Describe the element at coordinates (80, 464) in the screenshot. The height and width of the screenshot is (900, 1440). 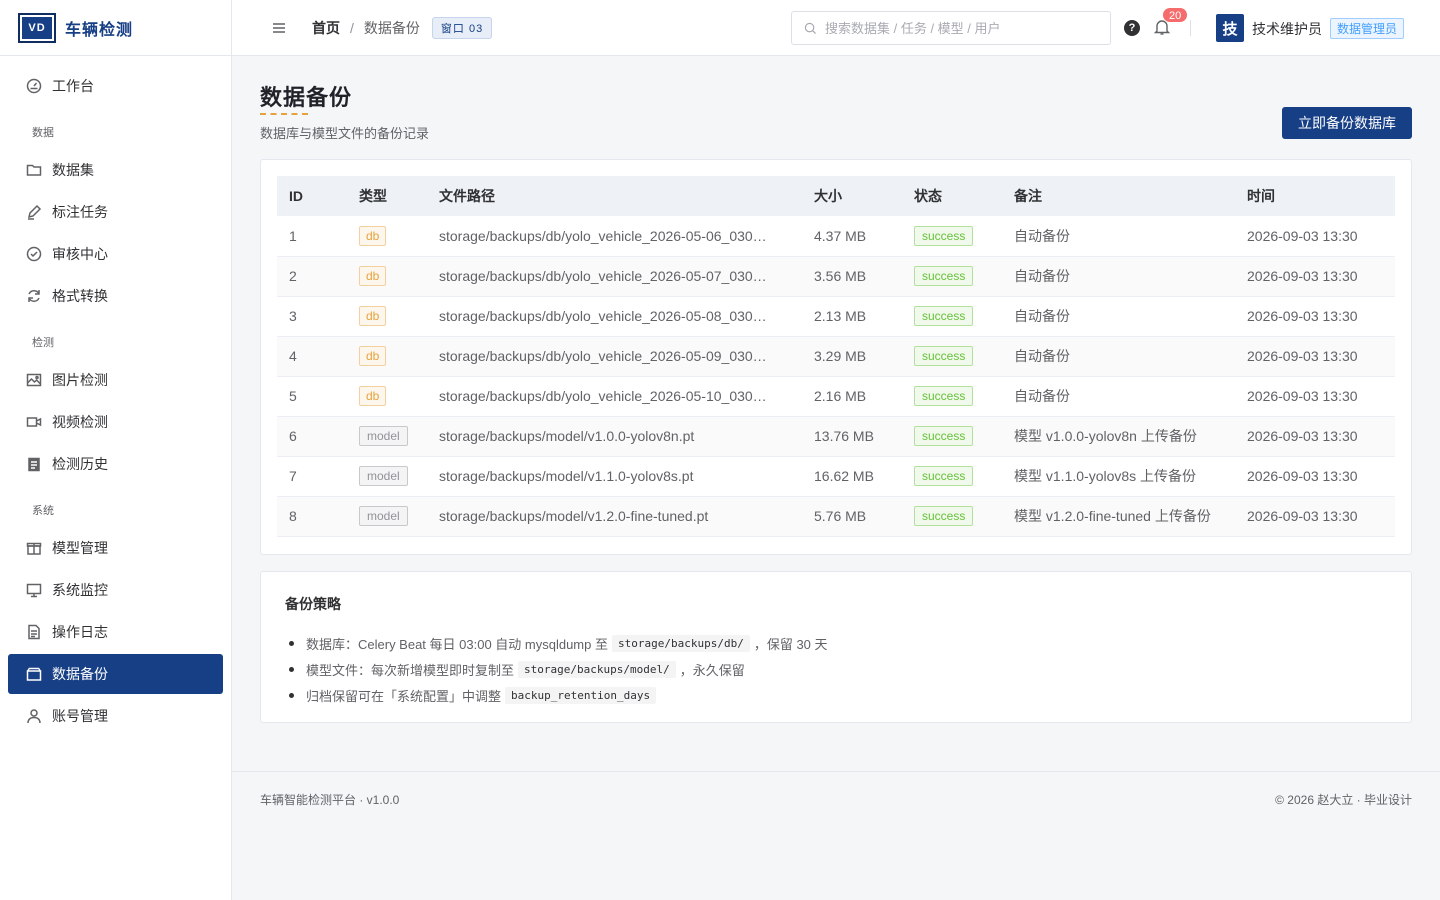
I see `sidebar-item-label: 检测历史` at that location.